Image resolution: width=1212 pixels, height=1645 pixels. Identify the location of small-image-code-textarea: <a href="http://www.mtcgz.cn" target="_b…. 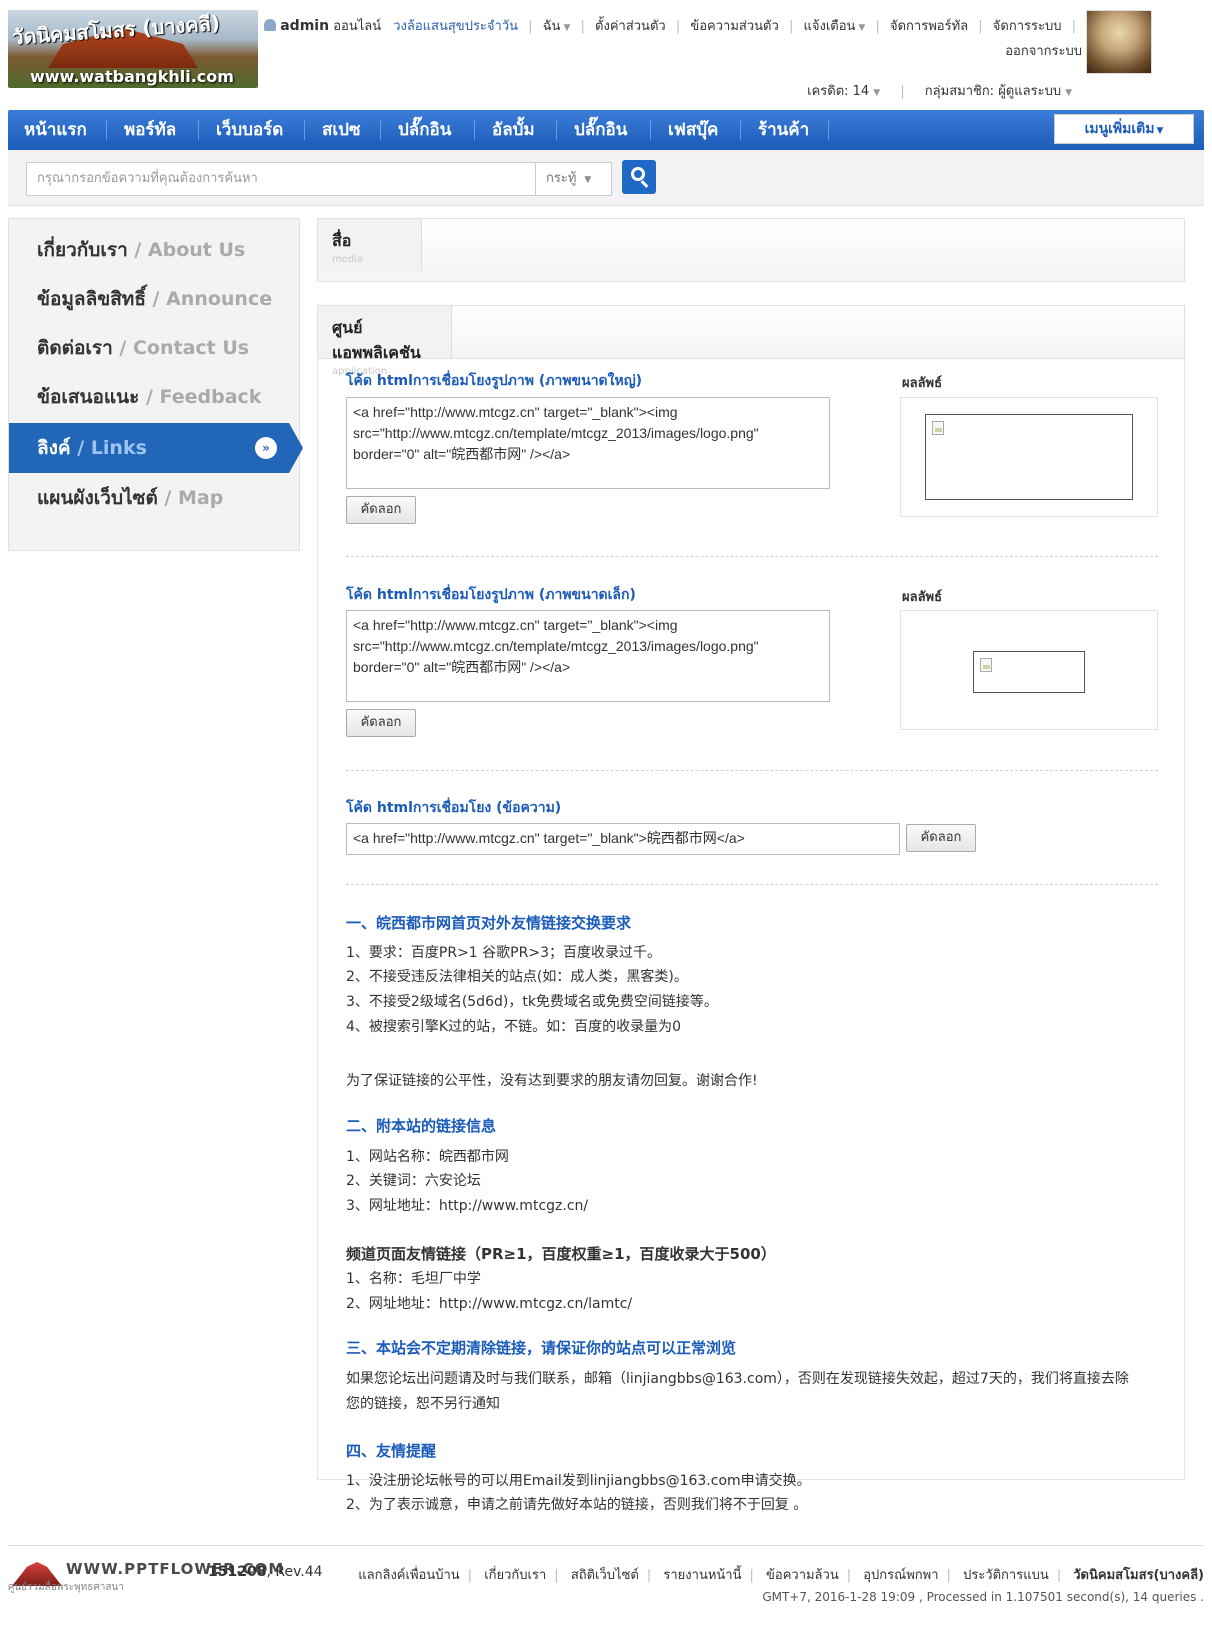
(588, 656).